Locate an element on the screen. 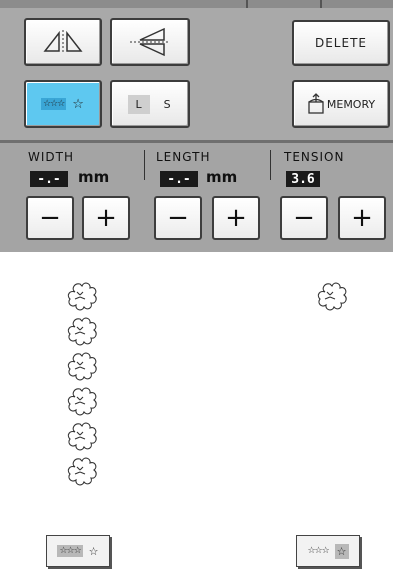 This screenshot has height=578, width=393. width-increase-button: + is located at coordinates (106, 218).